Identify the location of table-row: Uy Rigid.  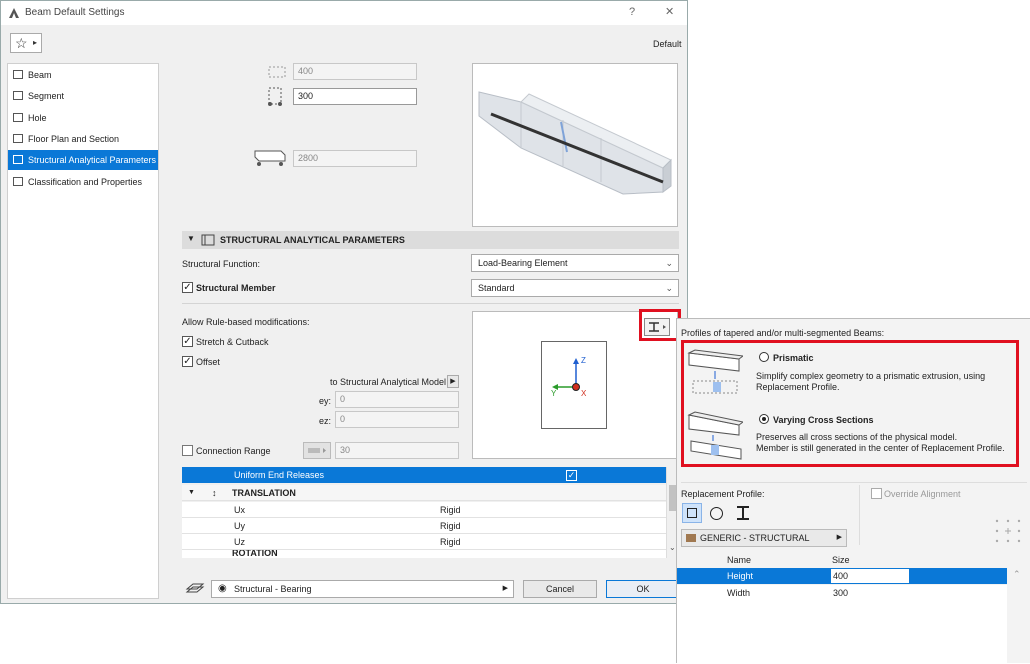
(424, 526).